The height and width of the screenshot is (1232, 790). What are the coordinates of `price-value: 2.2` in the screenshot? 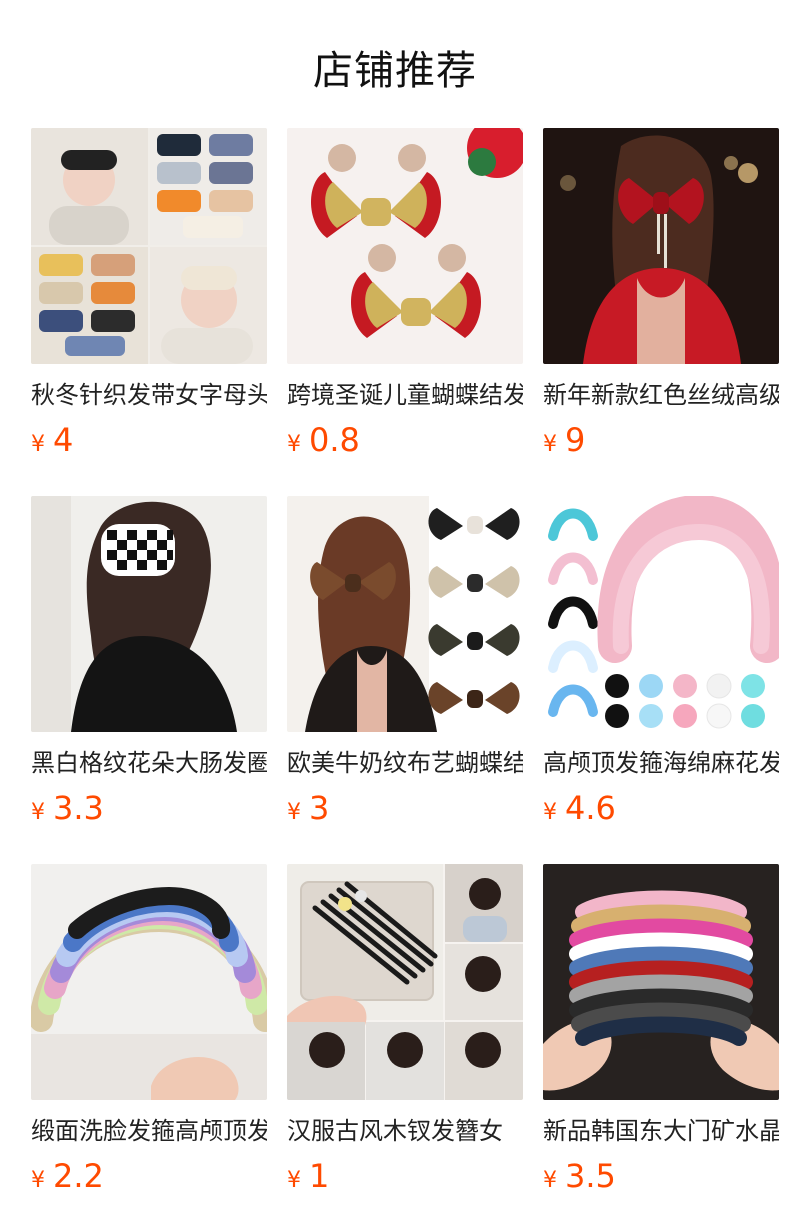 It's located at (78, 1176).